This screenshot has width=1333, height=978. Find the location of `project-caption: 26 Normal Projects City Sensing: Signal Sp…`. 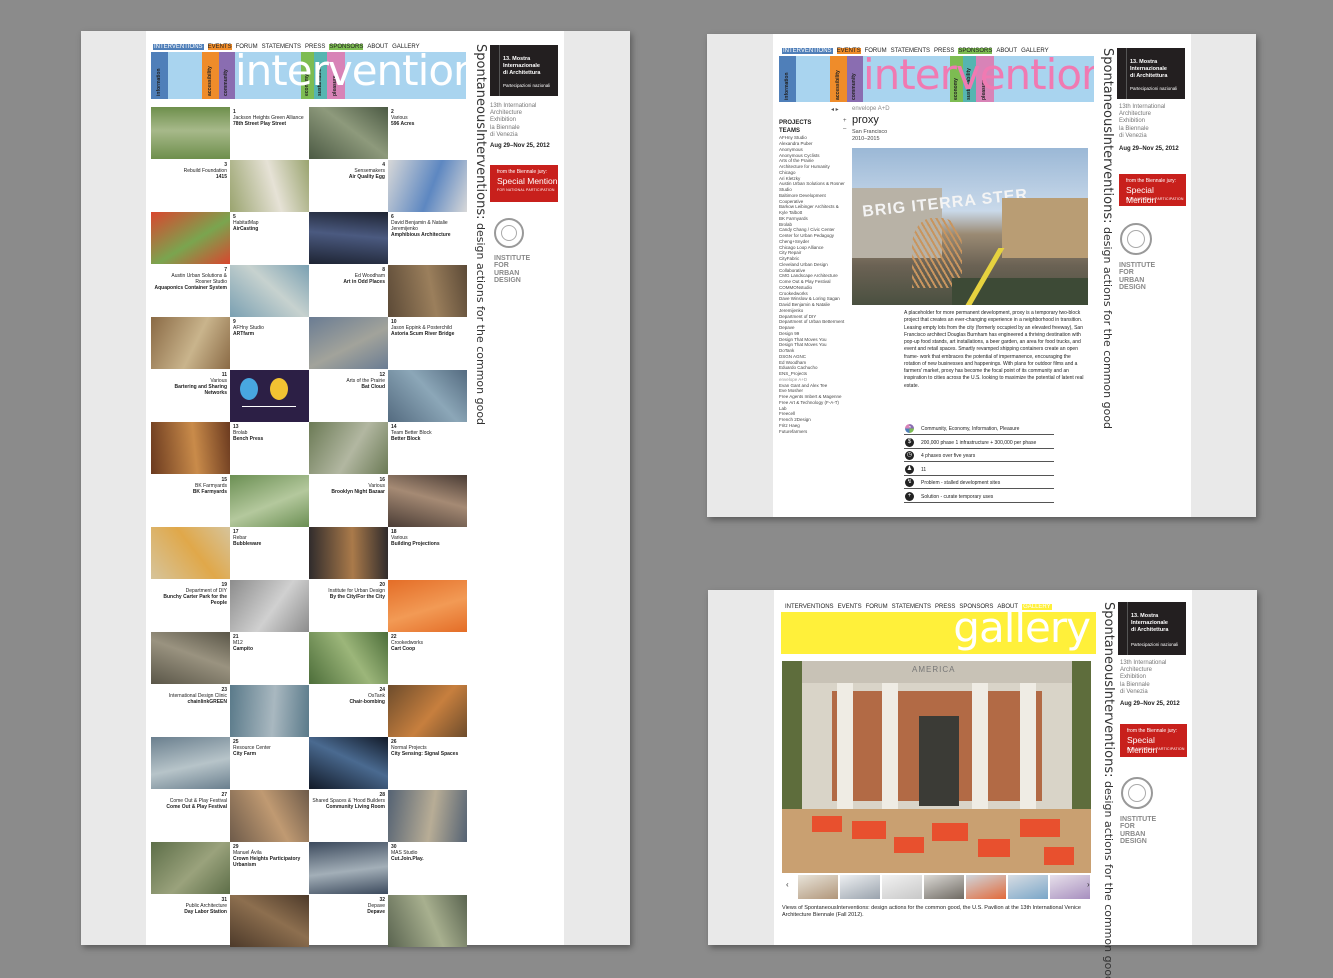

project-caption: 26 Normal Projects City Sensing: Signal Sp… is located at coordinates (427, 763).